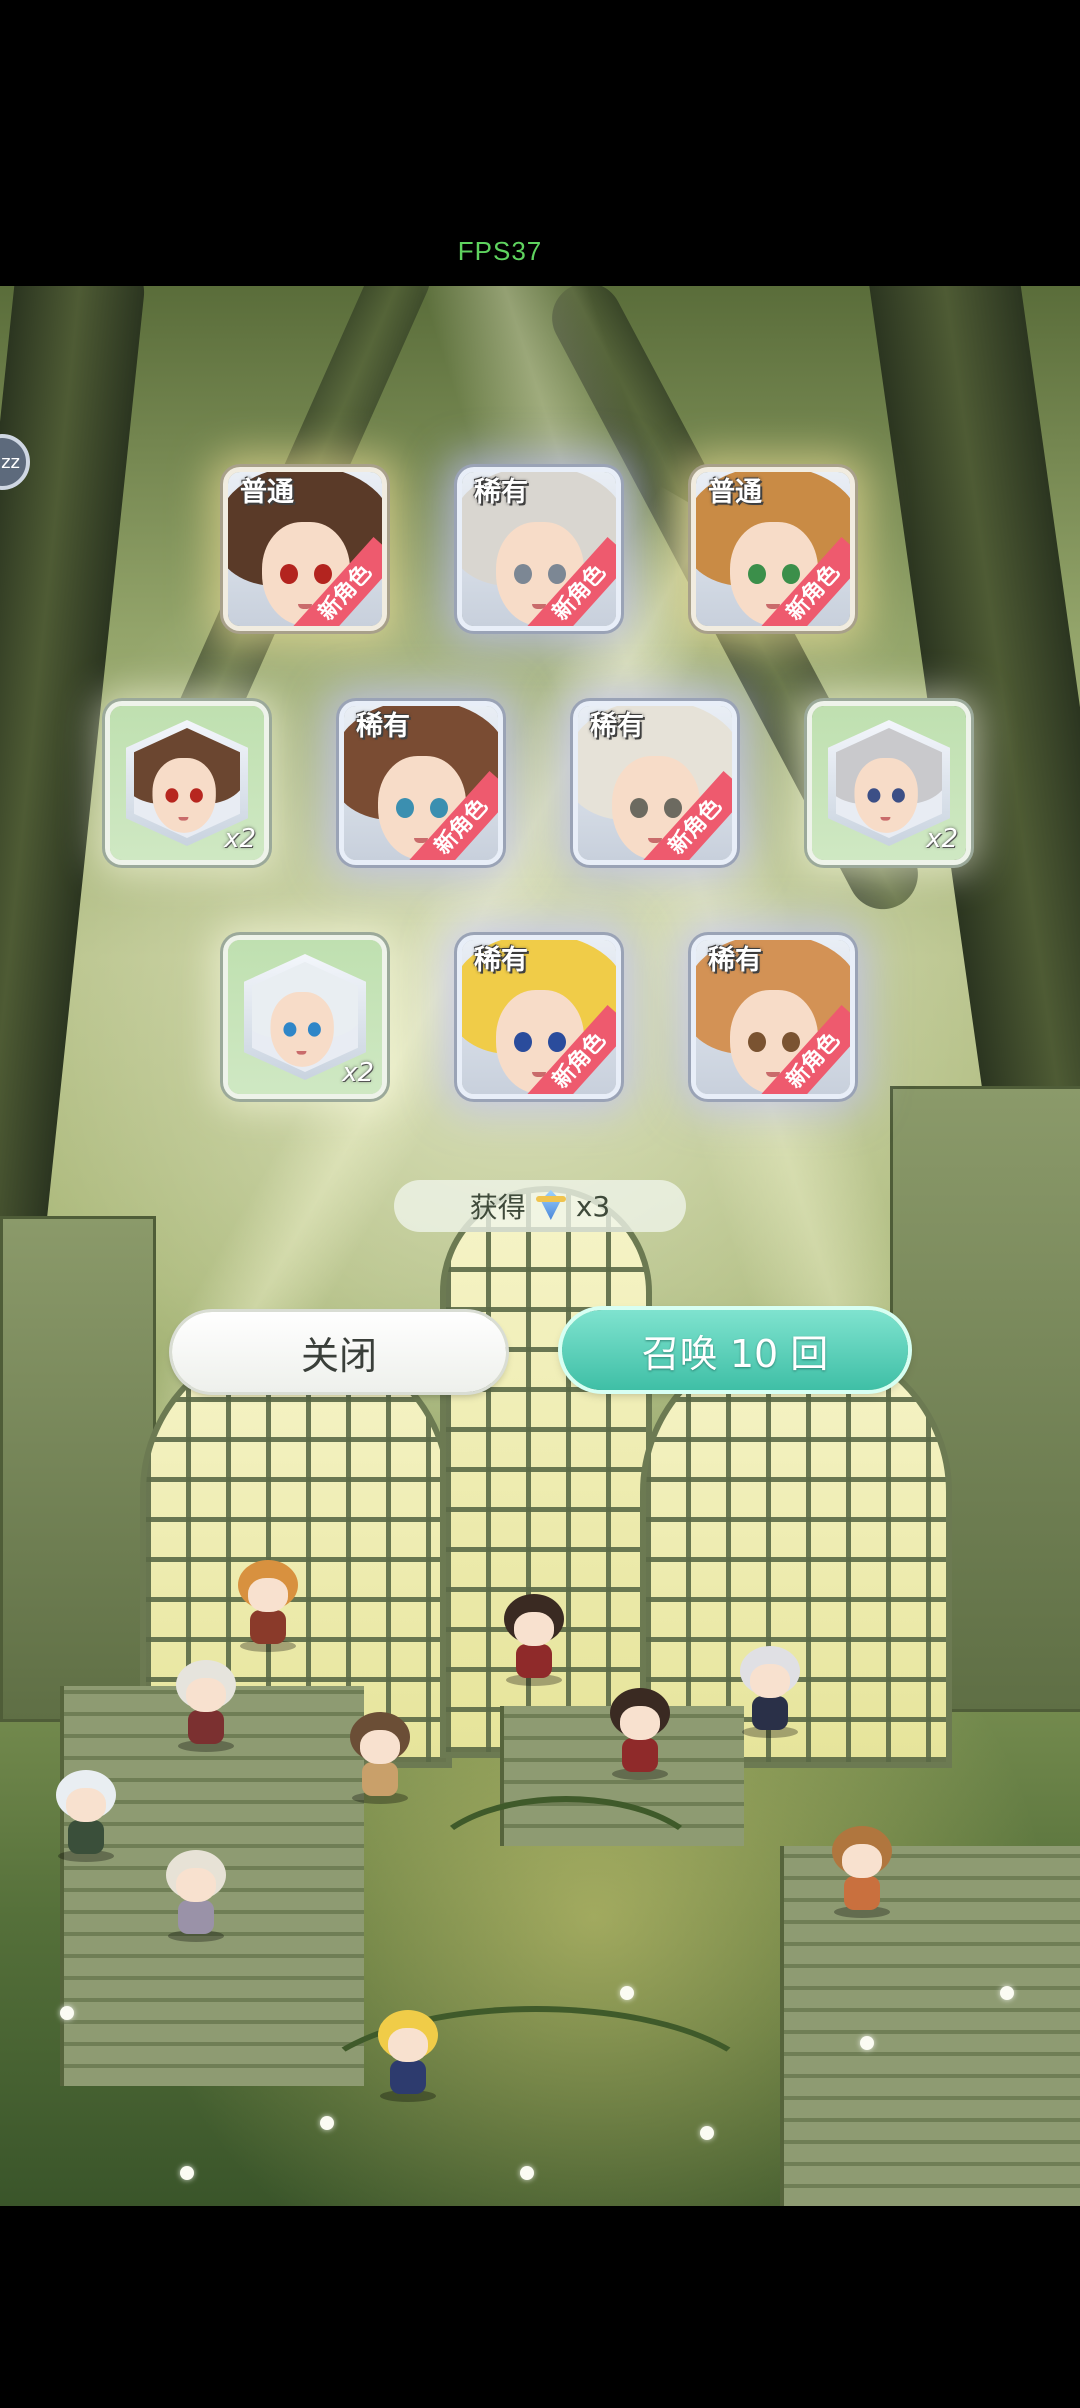  I want to click on close-button-label: 关闭, so click(338, 1355).